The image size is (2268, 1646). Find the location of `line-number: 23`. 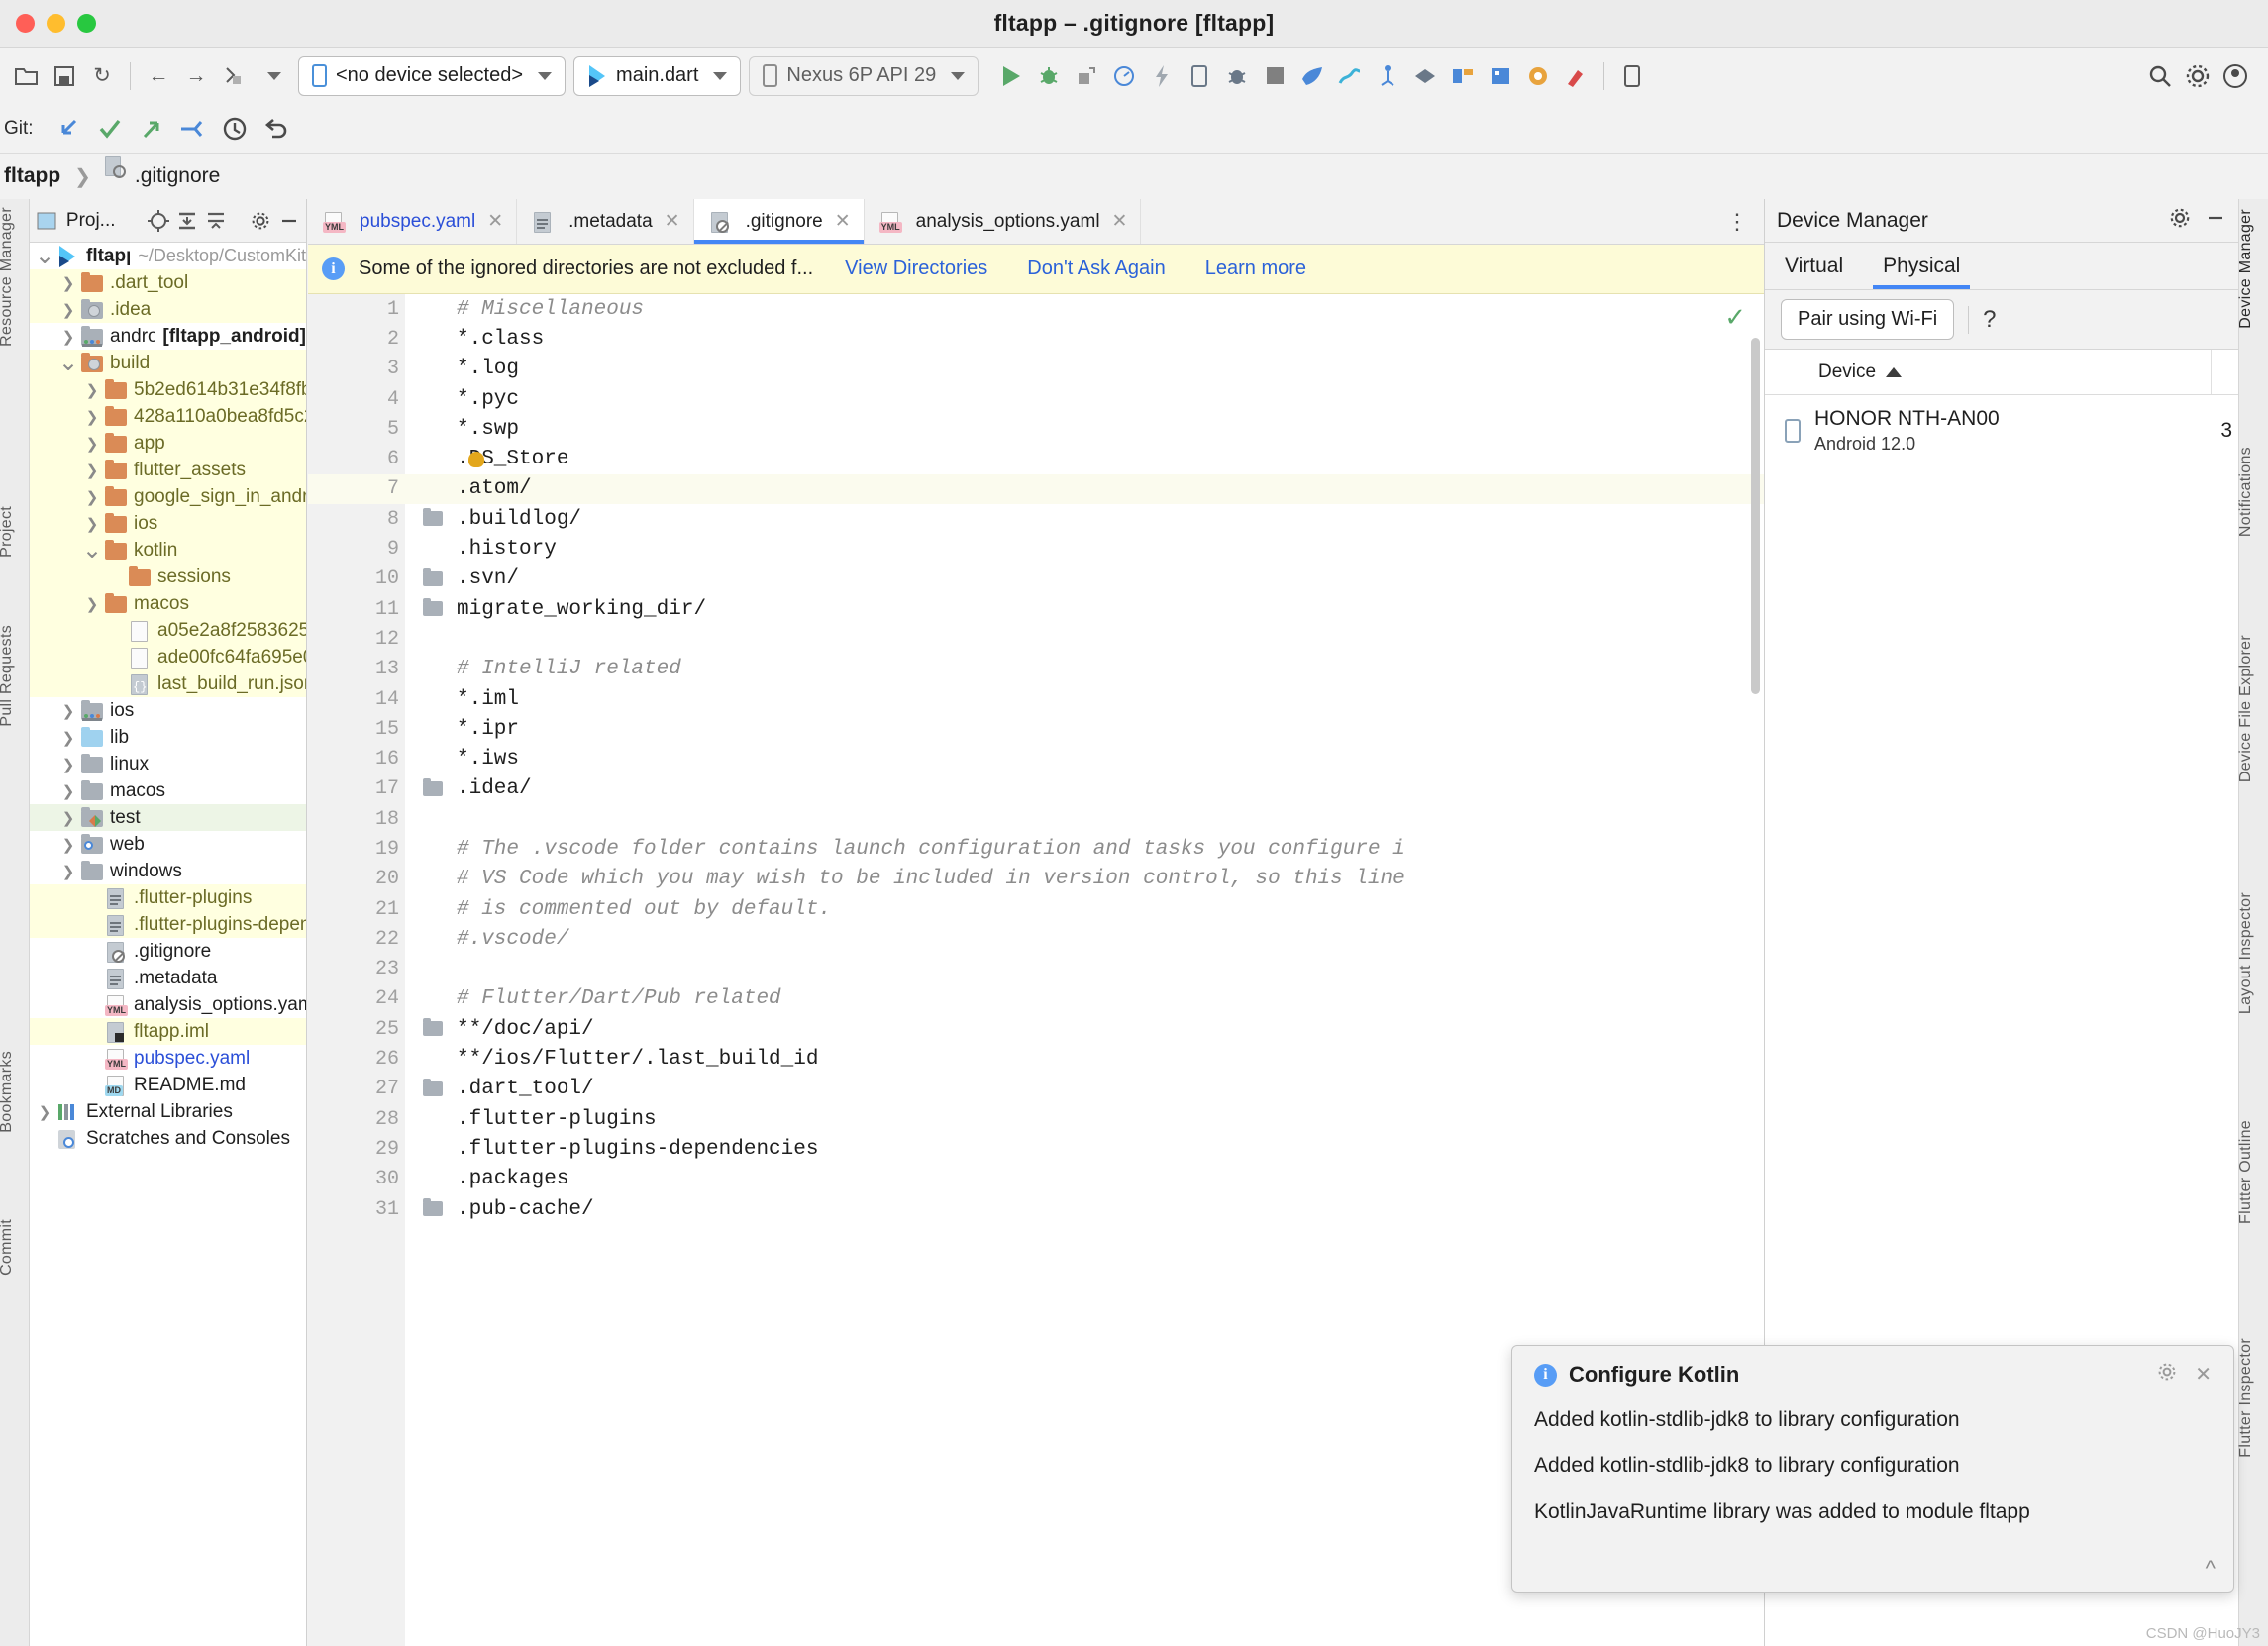

line-number: 23 is located at coordinates (356, 970).